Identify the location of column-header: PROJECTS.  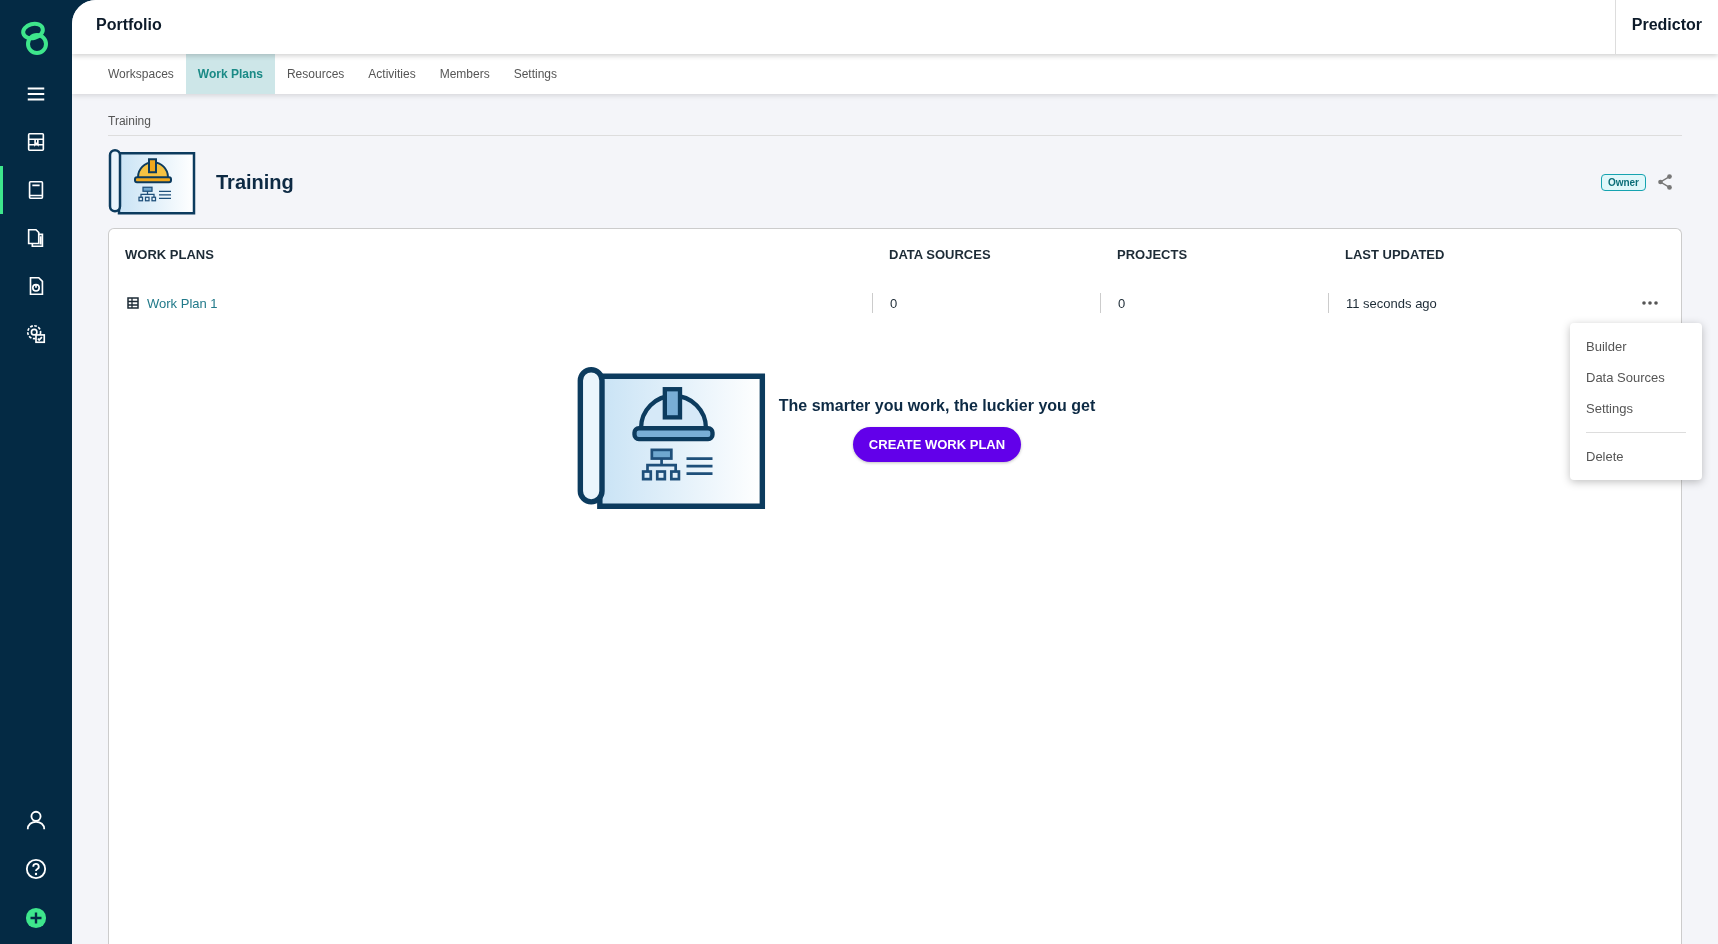
(1152, 254).